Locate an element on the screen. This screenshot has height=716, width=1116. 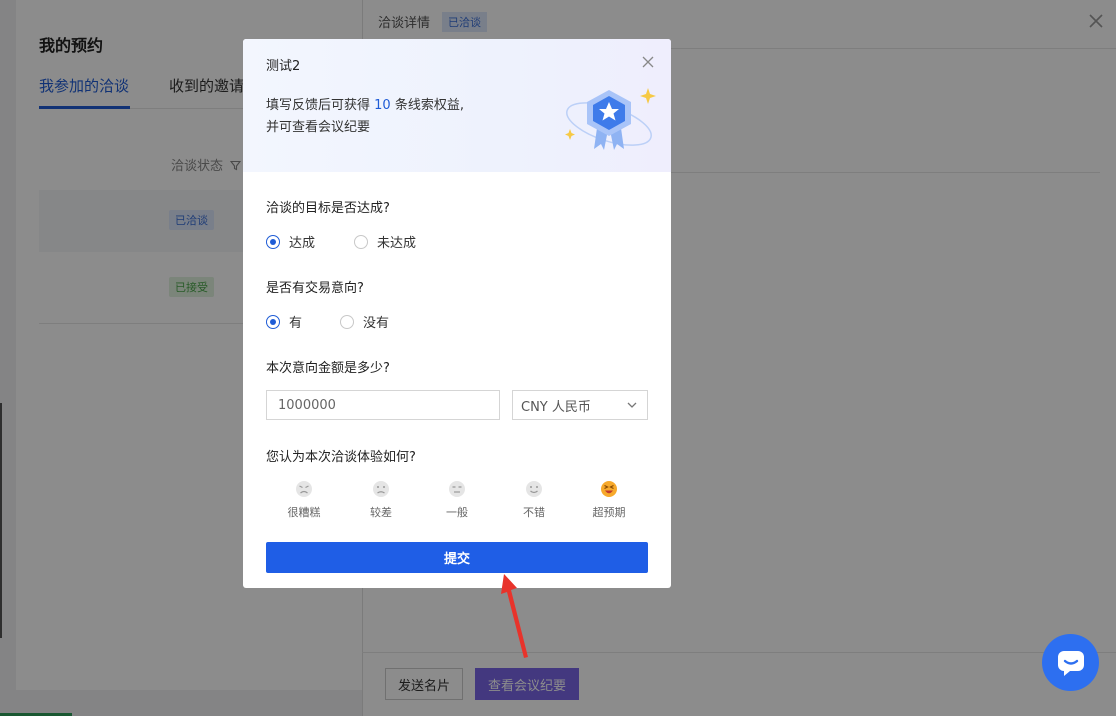
radio-not-achieved: 未达成 is located at coordinates (385, 241).